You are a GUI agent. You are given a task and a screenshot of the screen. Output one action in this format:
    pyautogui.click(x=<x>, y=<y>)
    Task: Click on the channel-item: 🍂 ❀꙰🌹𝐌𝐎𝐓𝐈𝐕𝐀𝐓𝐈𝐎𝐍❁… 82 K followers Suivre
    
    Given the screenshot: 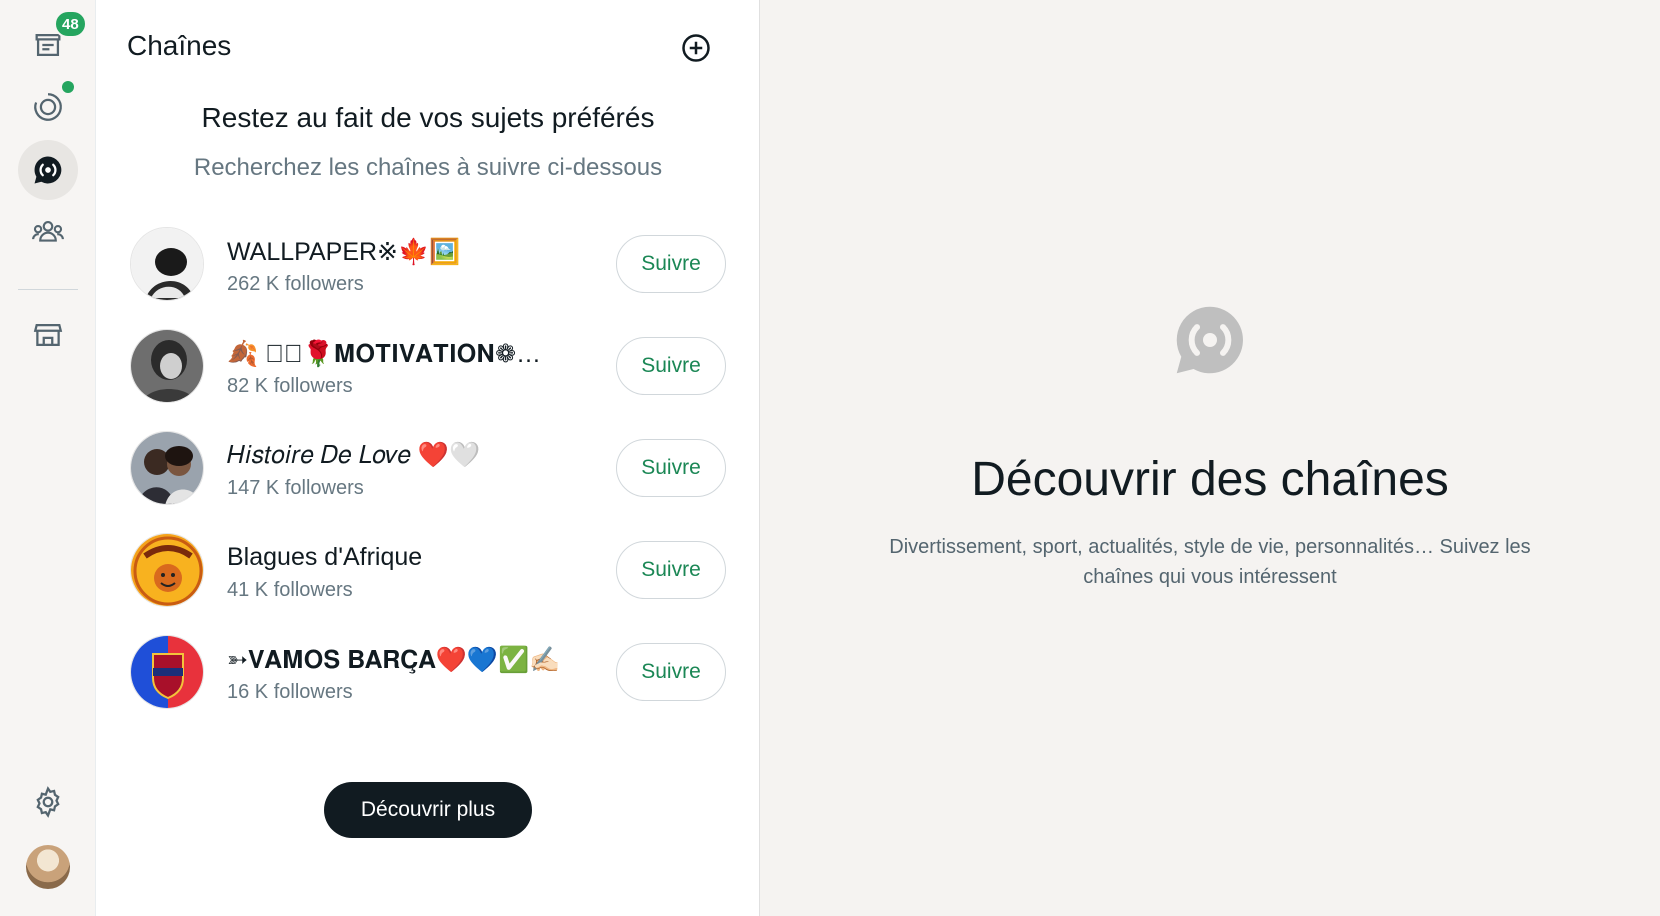 What is the action you would take?
    pyautogui.click(x=428, y=366)
    